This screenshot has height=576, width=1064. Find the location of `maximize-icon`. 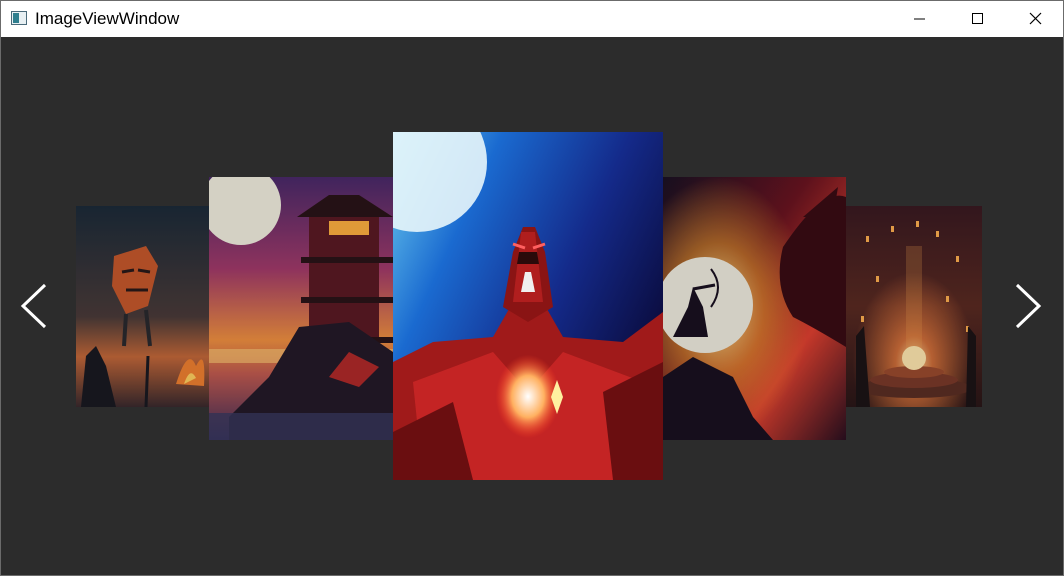

maximize-icon is located at coordinates (977, 18).